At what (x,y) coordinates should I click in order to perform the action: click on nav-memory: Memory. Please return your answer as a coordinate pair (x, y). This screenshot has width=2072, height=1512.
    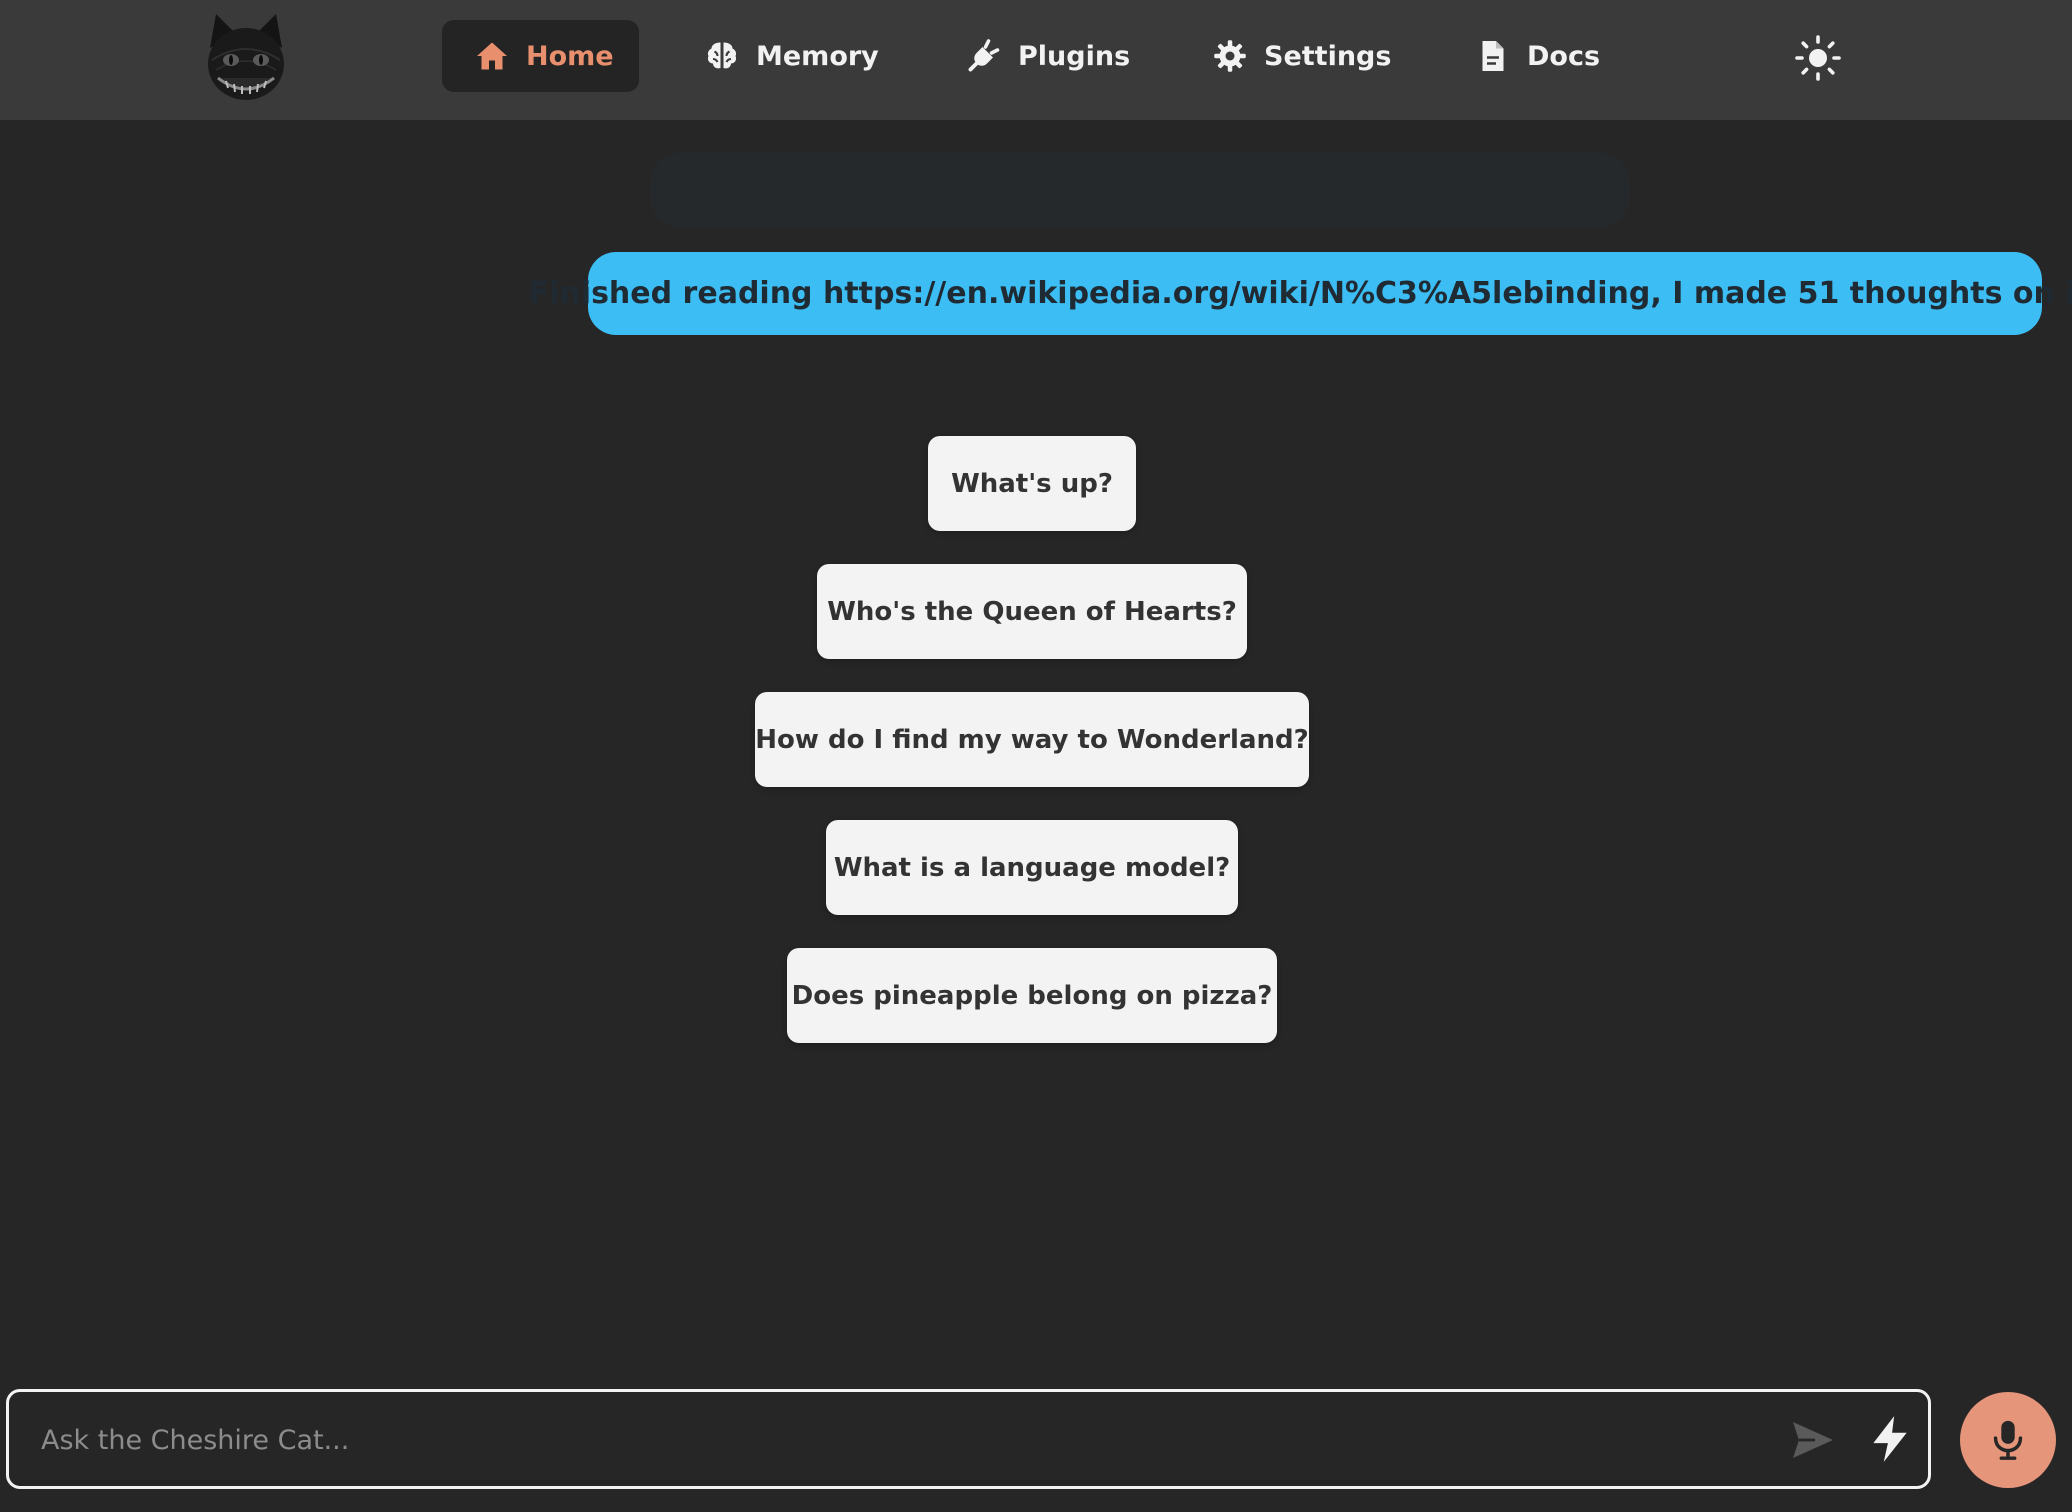
    Looking at the image, I should click on (787, 56).